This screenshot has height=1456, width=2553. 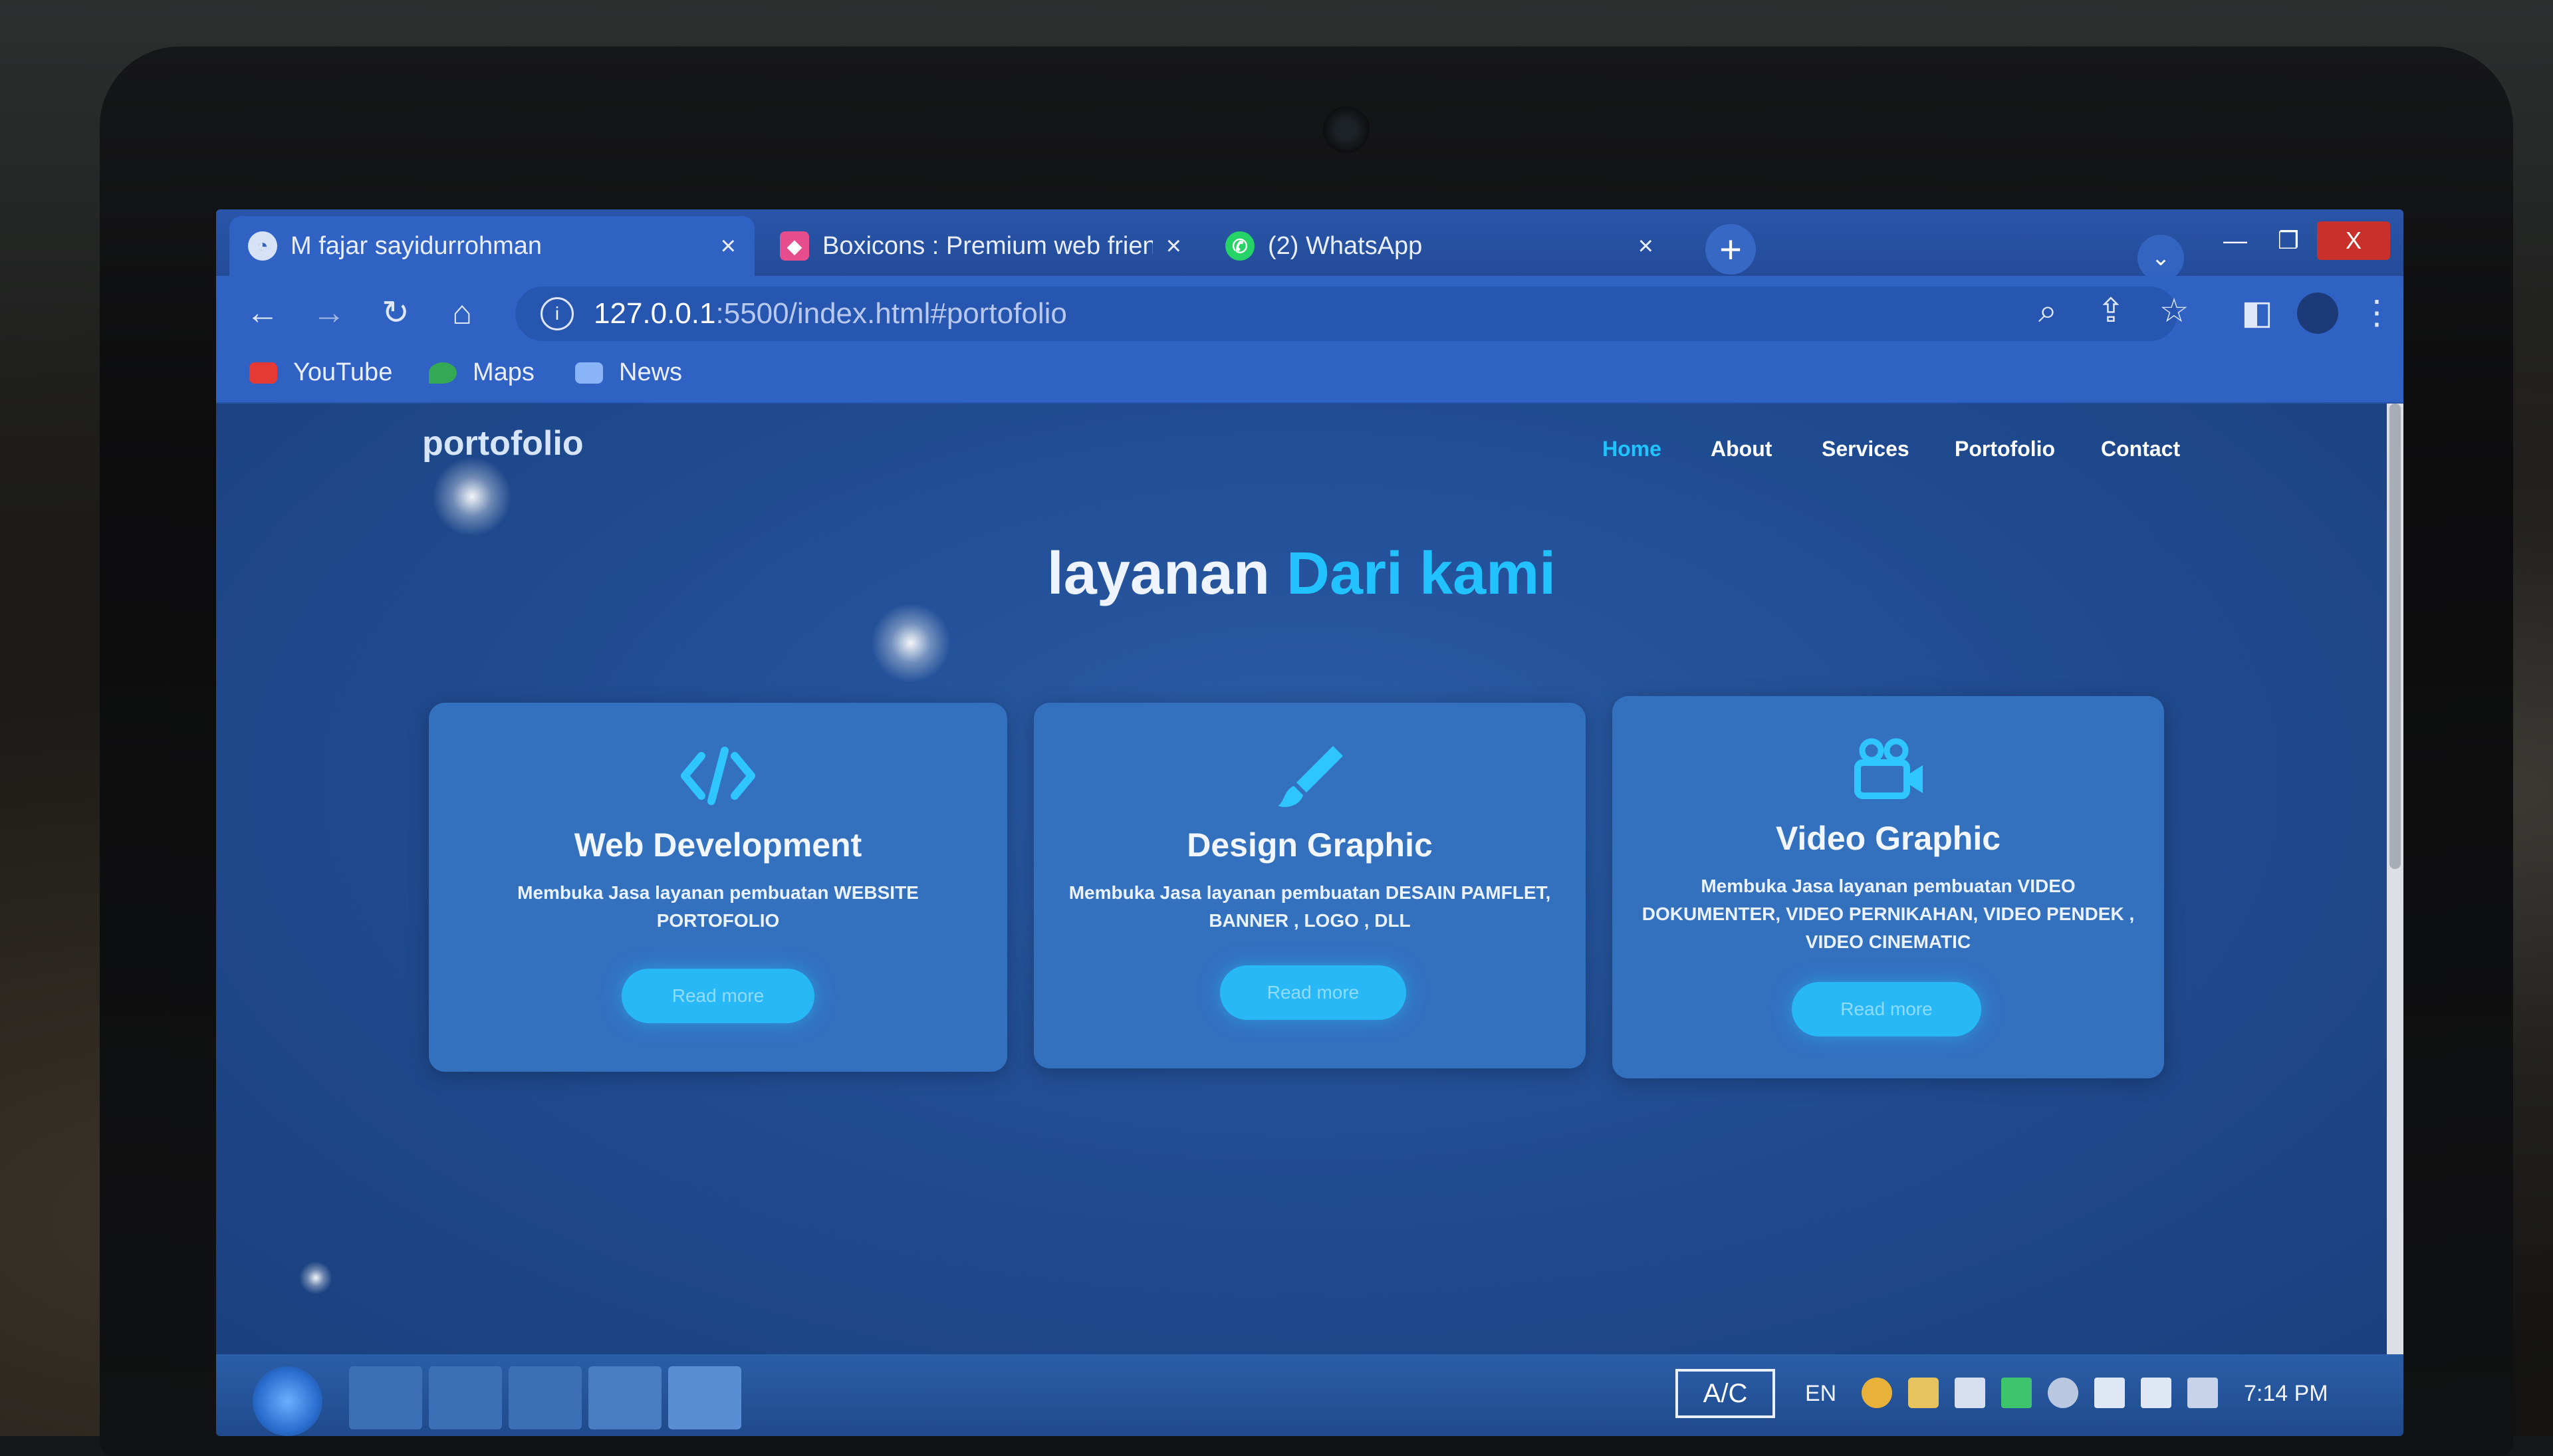 What do you see at coordinates (263, 373) in the screenshot?
I see `youtube-icon` at bounding box center [263, 373].